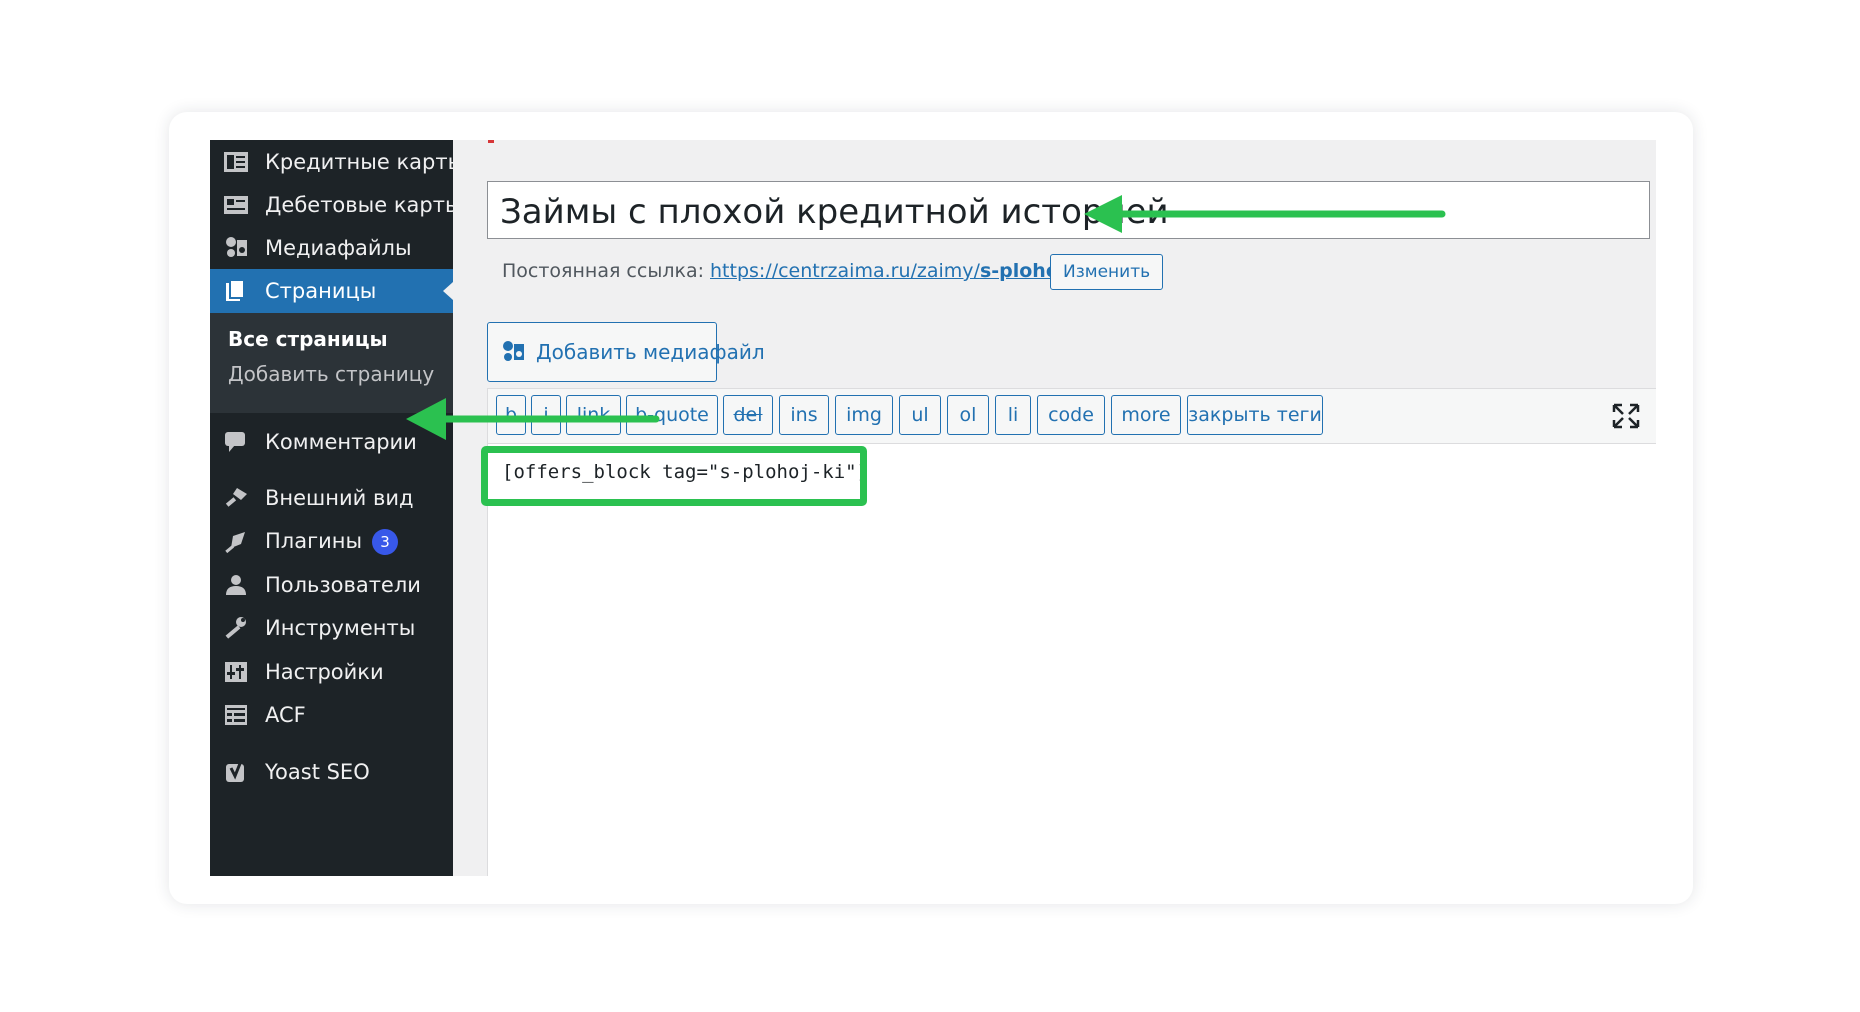 Image resolution: width=1860 pixels, height=1012 pixels. Describe the element at coordinates (926, 317) in the screenshot. I see `annotation-arrows` at that location.